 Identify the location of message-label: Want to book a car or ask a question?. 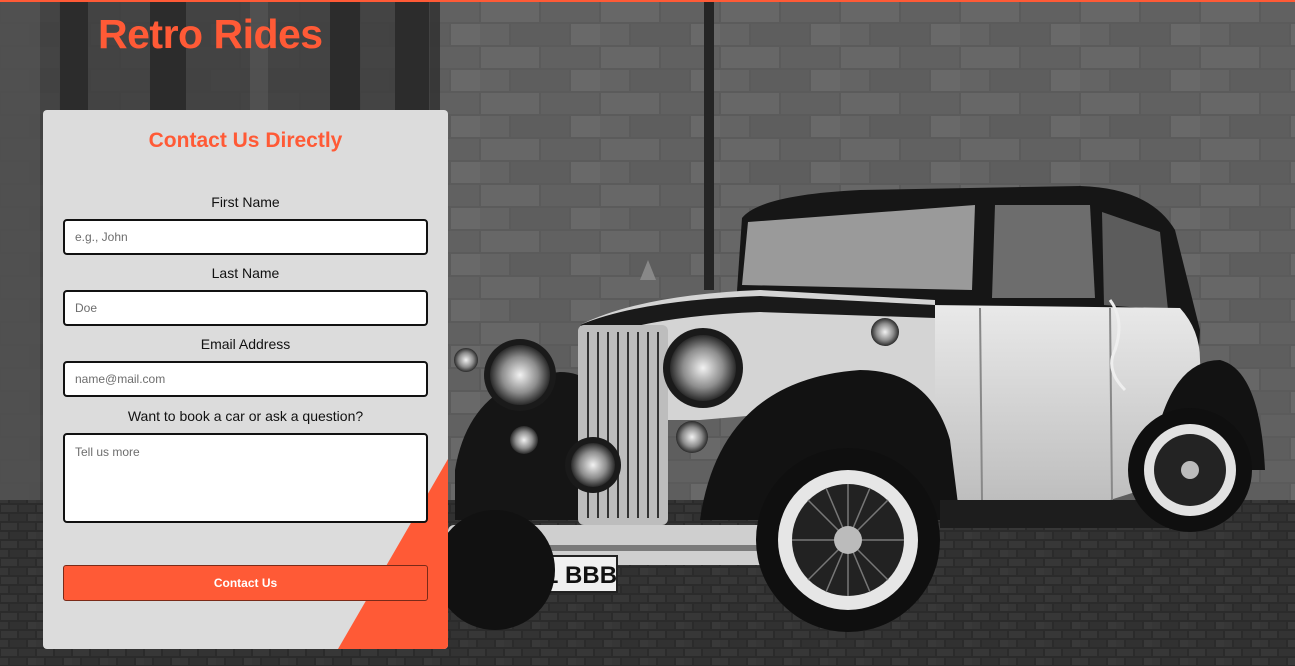
(245, 416).